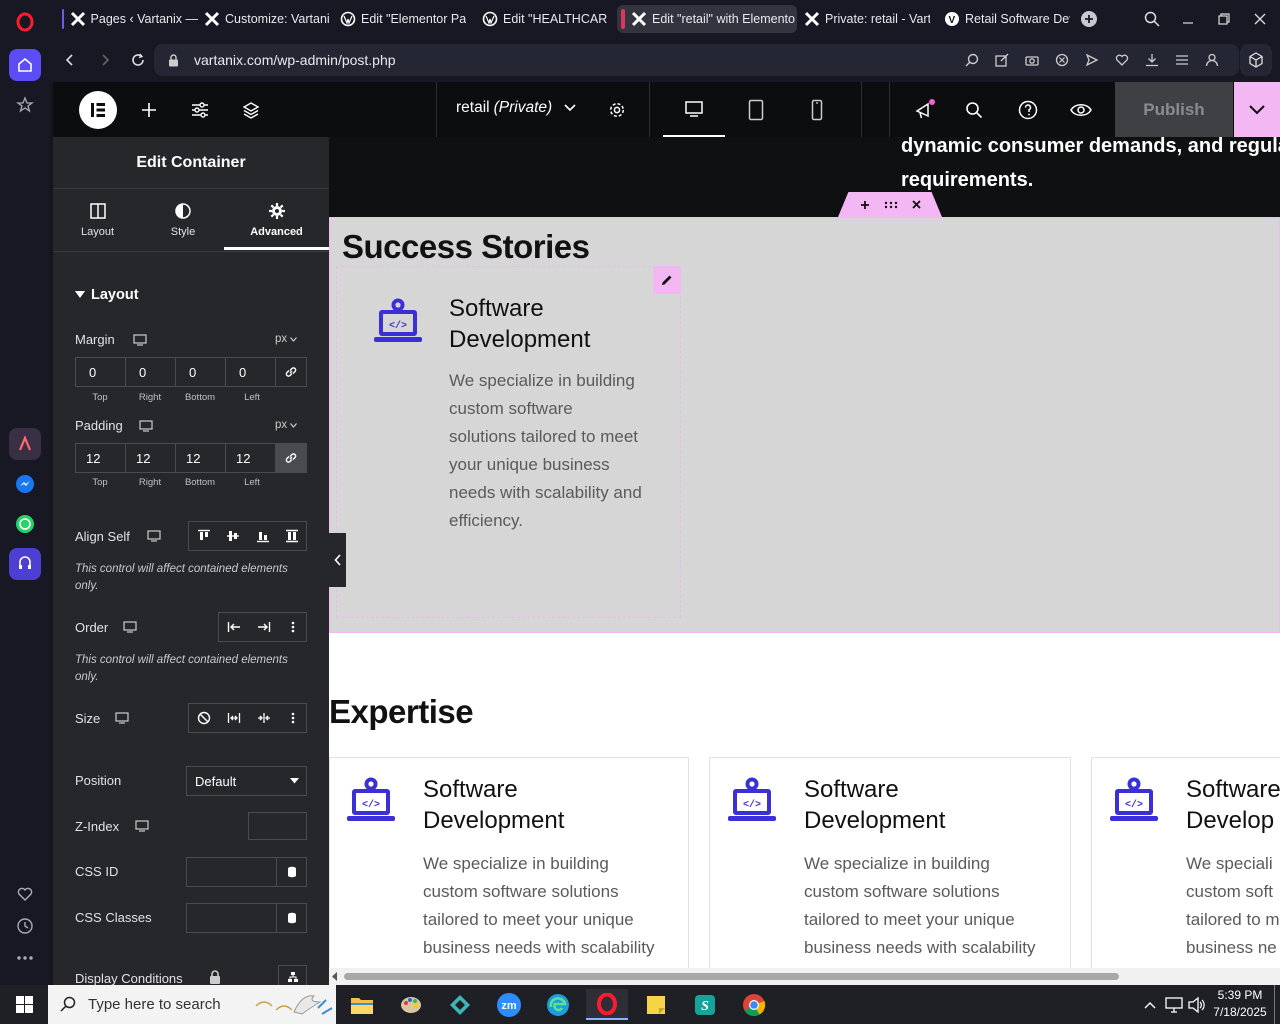 The height and width of the screenshot is (1024, 1280). Describe the element at coordinates (1197, 1005) in the screenshot. I see `volume-speaker-icon` at that location.